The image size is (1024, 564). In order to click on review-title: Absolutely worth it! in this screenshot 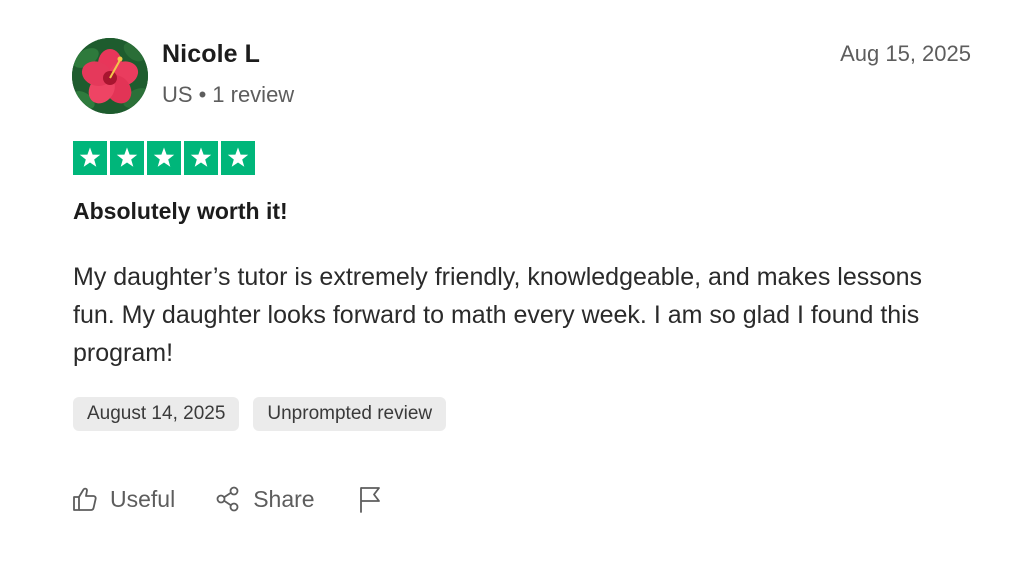, I will do `click(180, 211)`.